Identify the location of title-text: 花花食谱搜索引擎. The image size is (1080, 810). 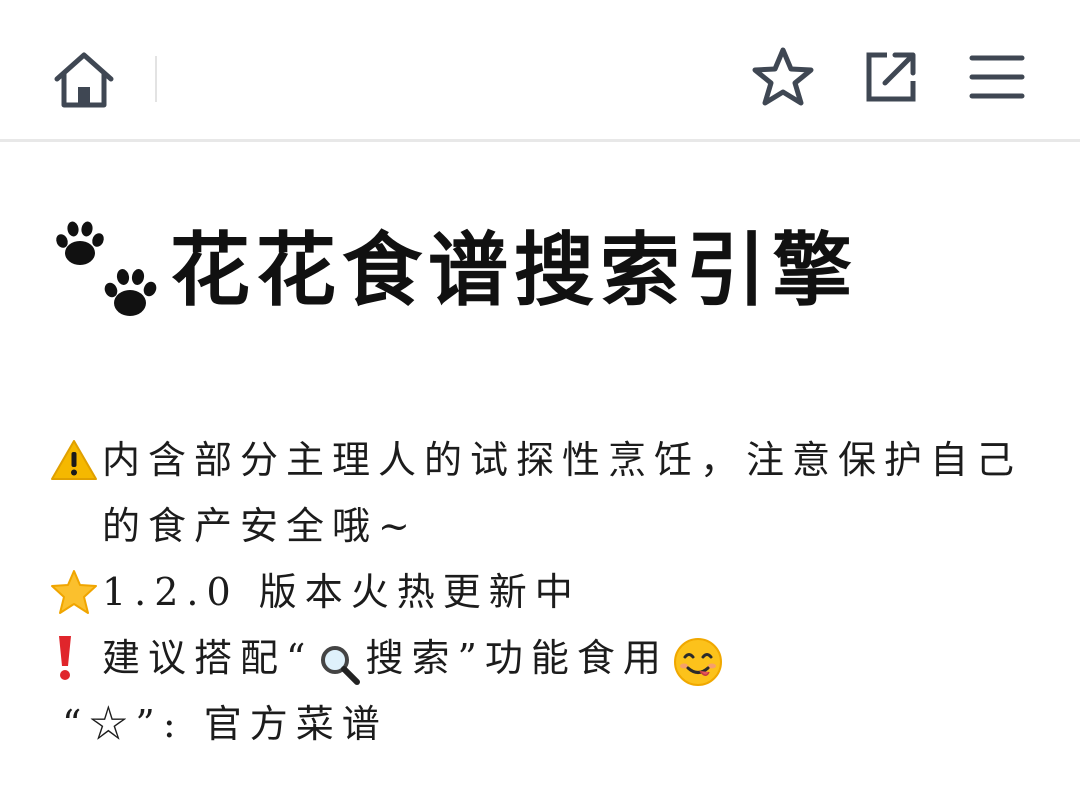
(514, 270).